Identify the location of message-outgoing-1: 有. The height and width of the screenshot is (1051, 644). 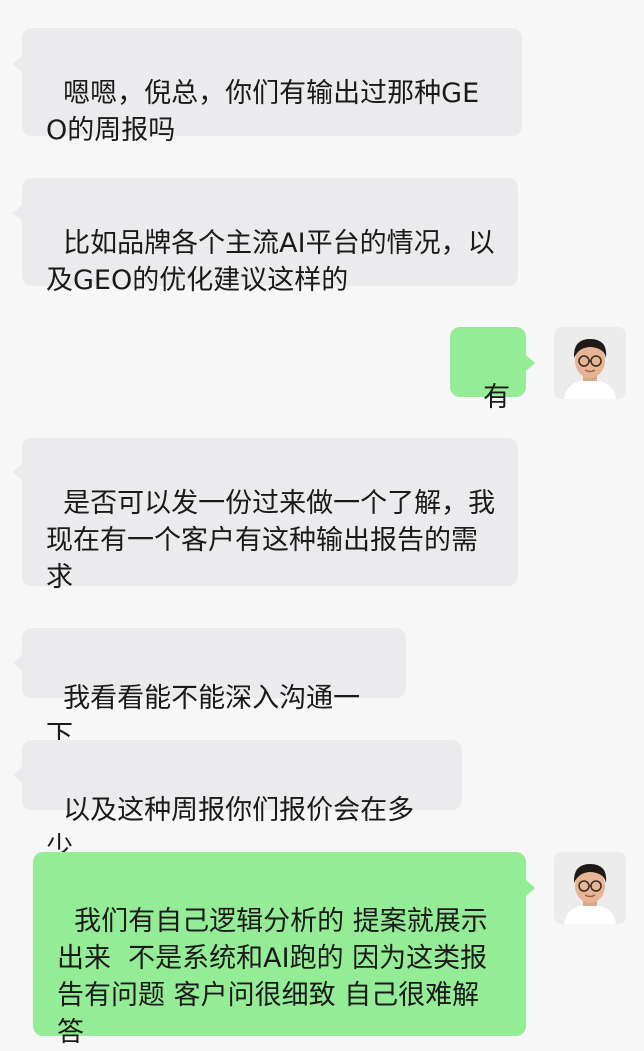
(488, 370).